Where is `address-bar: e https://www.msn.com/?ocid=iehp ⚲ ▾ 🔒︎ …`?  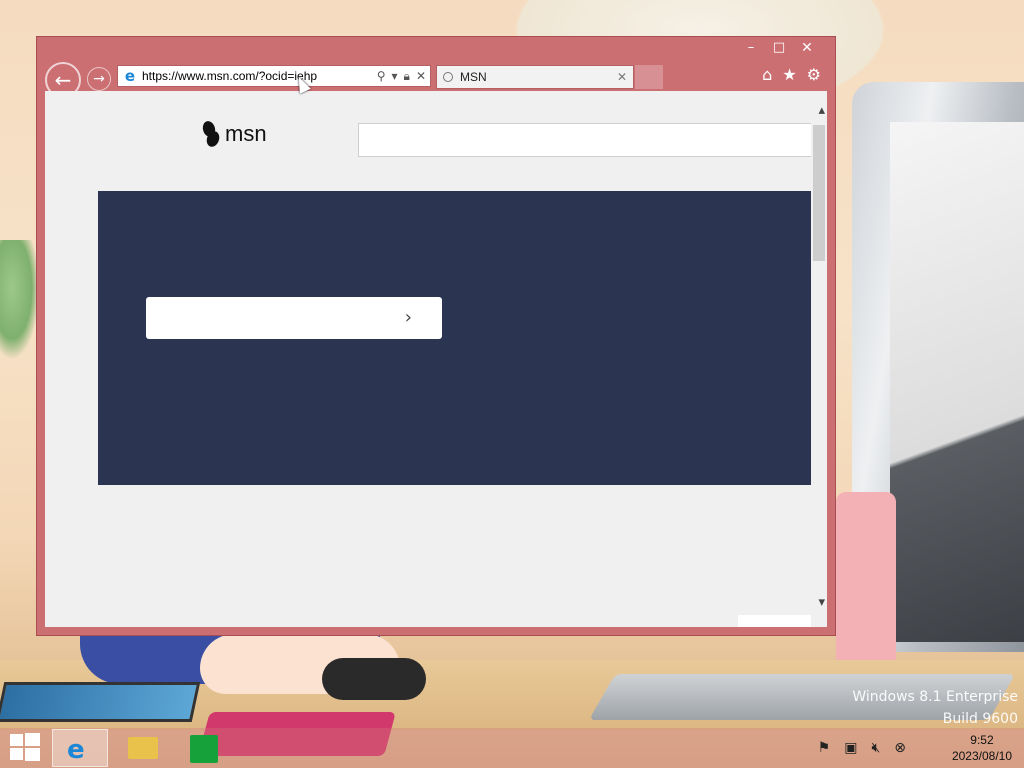
address-bar: e https://www.msn.com/?ocid=iehp ⚲ ▾ 🔒︎ … is located at coordinates (274, 76).